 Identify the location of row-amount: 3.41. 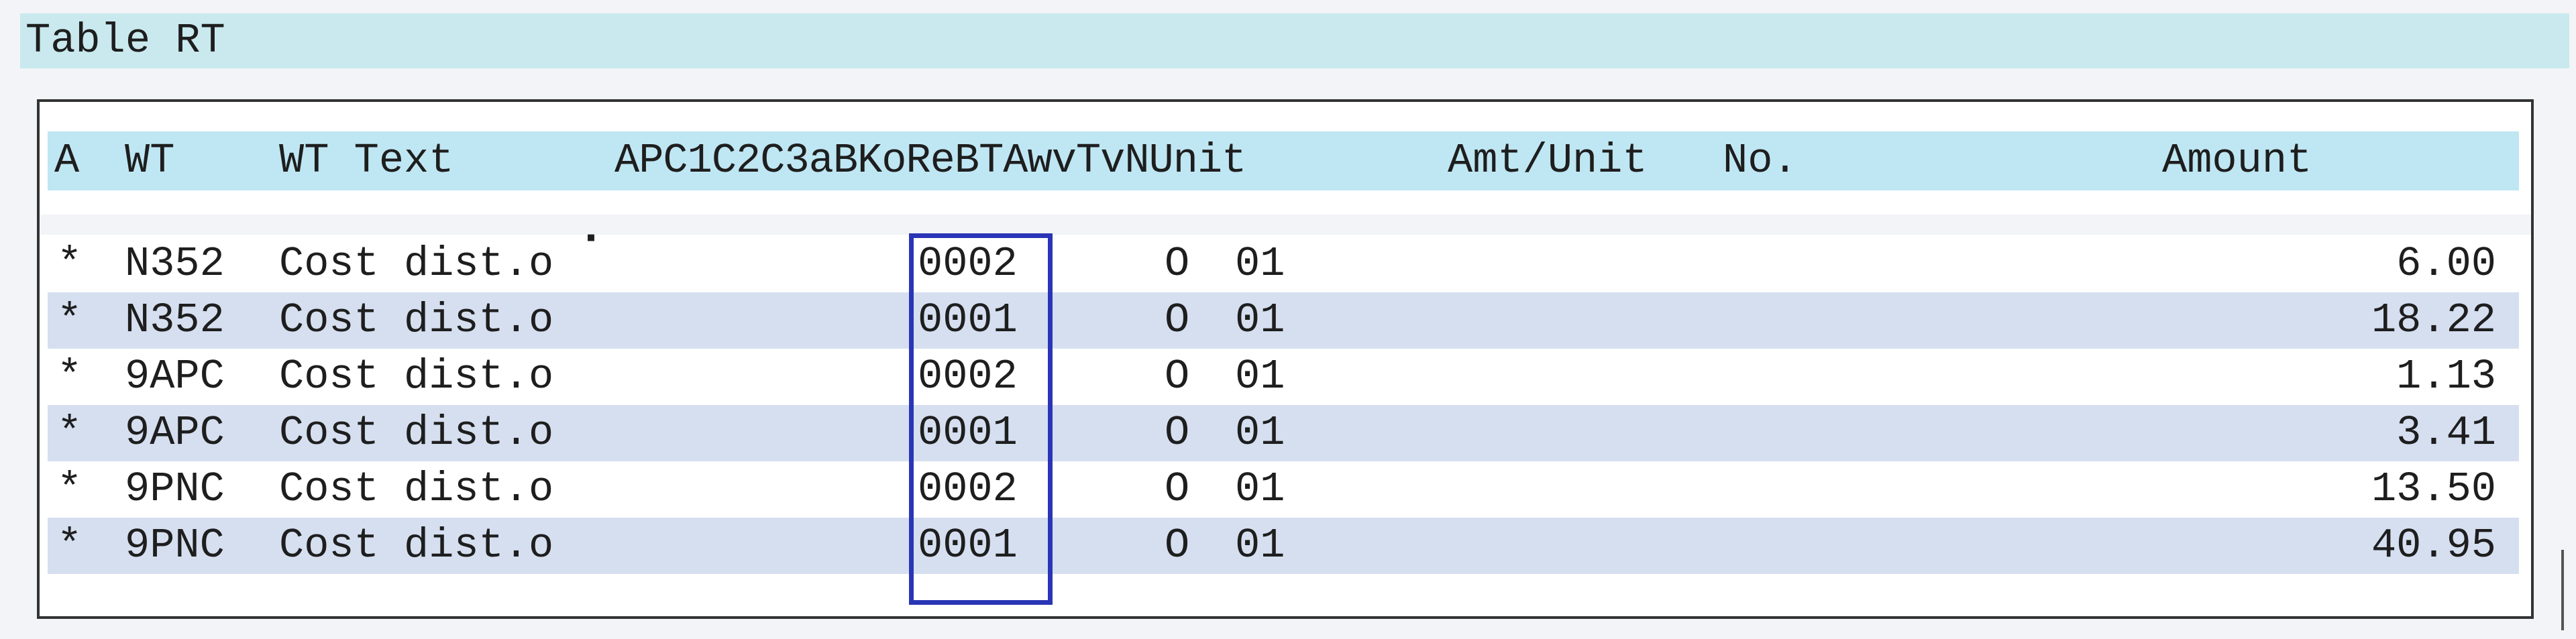
(2446, 433).